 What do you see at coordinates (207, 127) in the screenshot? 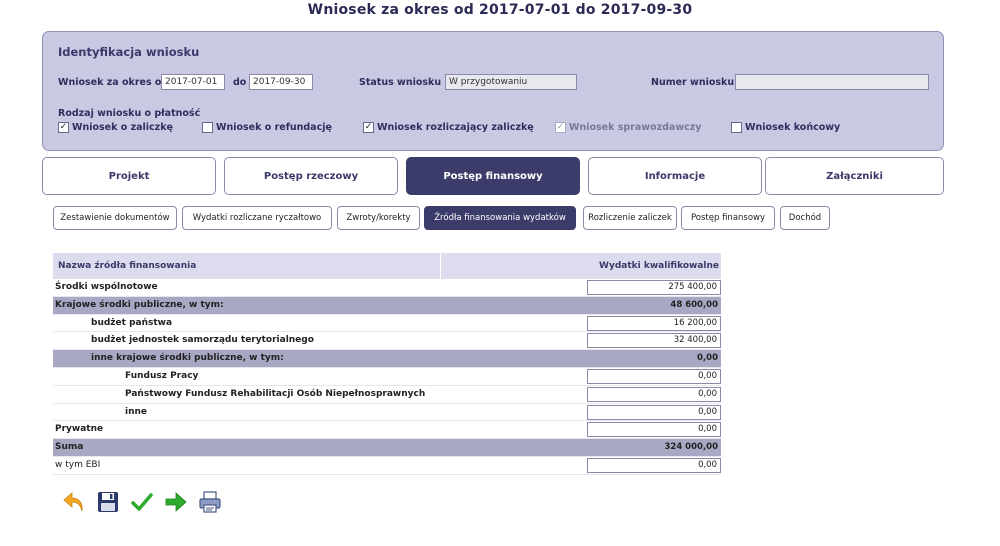
I see `checkbox-refund-box` at bounding box center [207, 127].